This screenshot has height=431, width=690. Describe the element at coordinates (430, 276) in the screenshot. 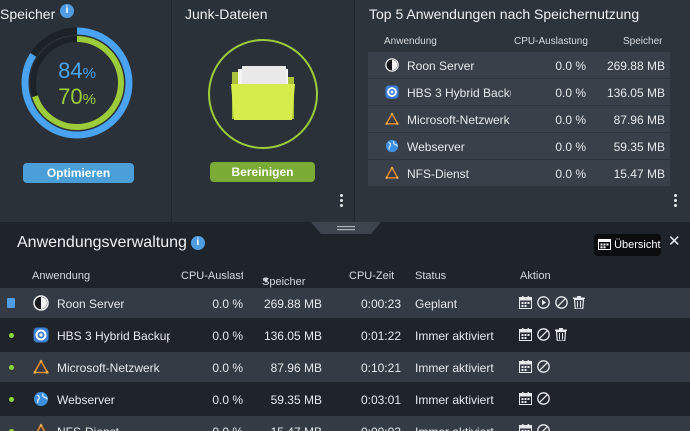

I see `header-status: Status` at that location.